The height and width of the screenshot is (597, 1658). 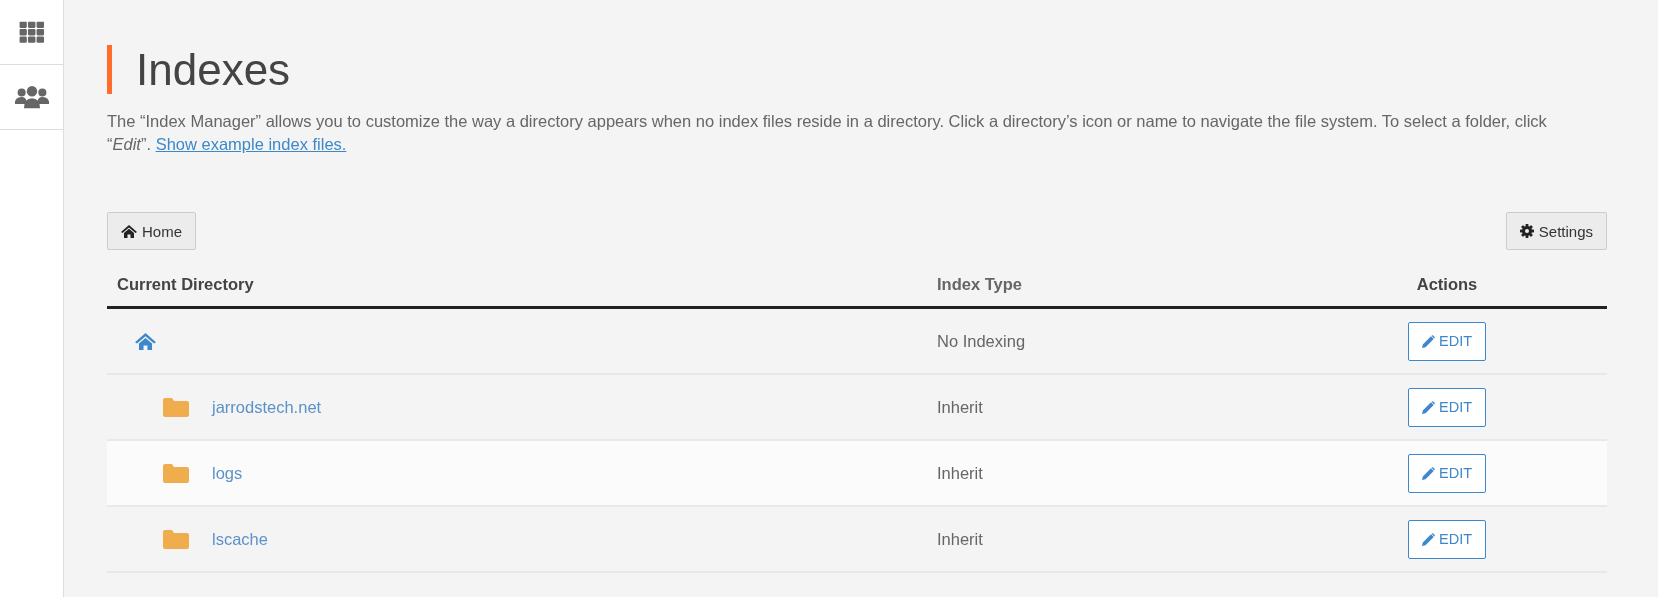 What do you see at coordinates (109, 69) in the screenshot?
I see `title-accent-bar` at bounding box center [109, 69].